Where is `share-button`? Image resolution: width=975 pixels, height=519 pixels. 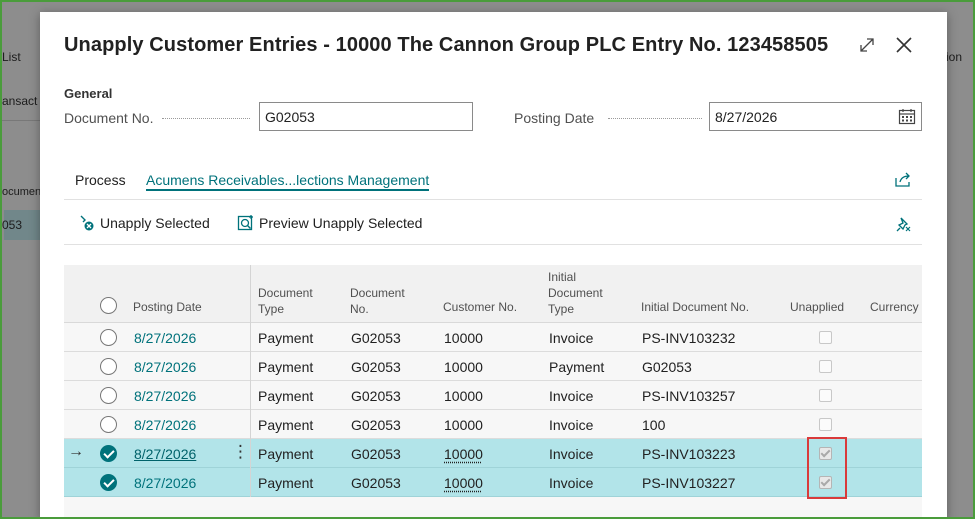 share-button is located at coordinates (903, 182).